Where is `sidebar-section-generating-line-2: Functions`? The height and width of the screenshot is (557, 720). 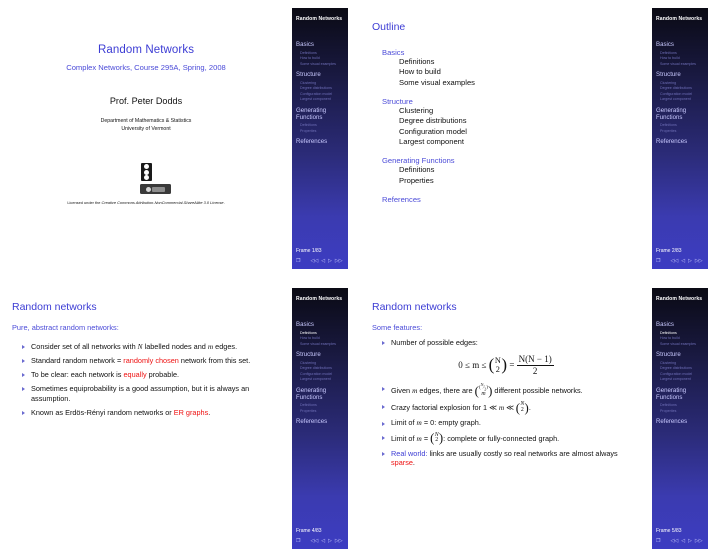 sidebar-section-generating-line-2: Functions is located at coordinates (309, 117).